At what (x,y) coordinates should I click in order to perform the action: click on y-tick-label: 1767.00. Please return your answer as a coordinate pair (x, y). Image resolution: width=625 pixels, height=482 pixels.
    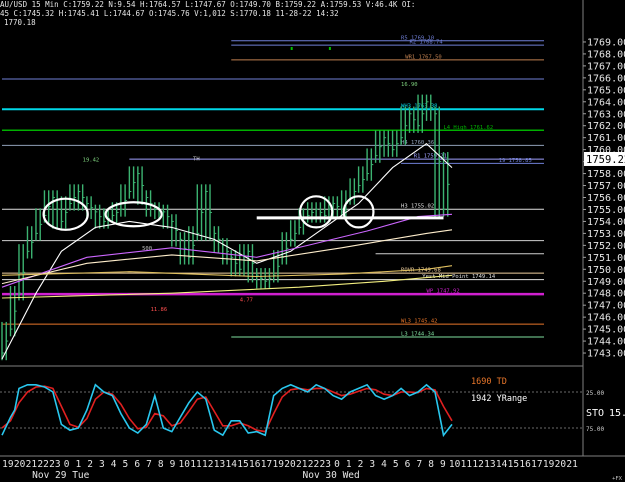
    Looking at the image, I should click on (606, 66).